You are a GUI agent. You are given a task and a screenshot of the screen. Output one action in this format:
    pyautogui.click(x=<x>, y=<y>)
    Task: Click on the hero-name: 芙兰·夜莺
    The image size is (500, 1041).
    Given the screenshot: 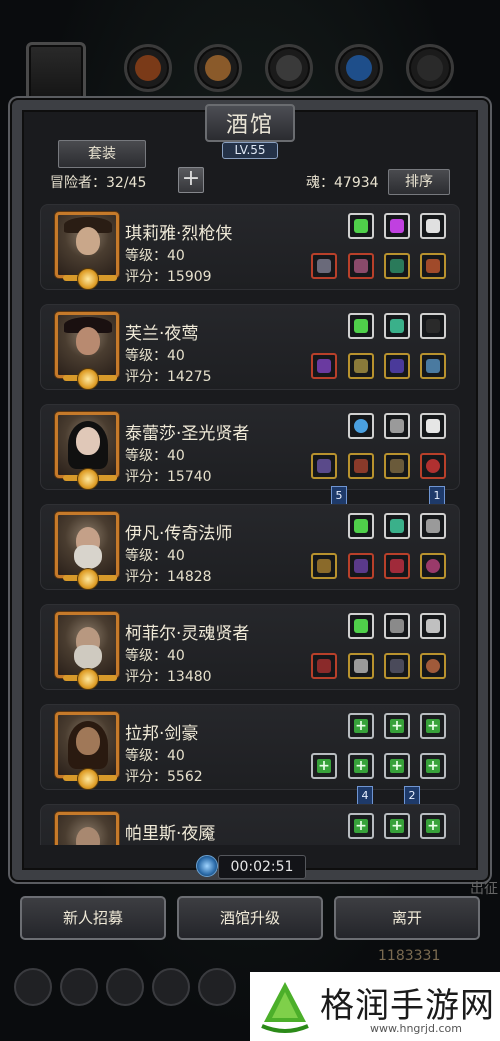 What is the action you would take?
    pyautogui.click(x=162, y=334)
    